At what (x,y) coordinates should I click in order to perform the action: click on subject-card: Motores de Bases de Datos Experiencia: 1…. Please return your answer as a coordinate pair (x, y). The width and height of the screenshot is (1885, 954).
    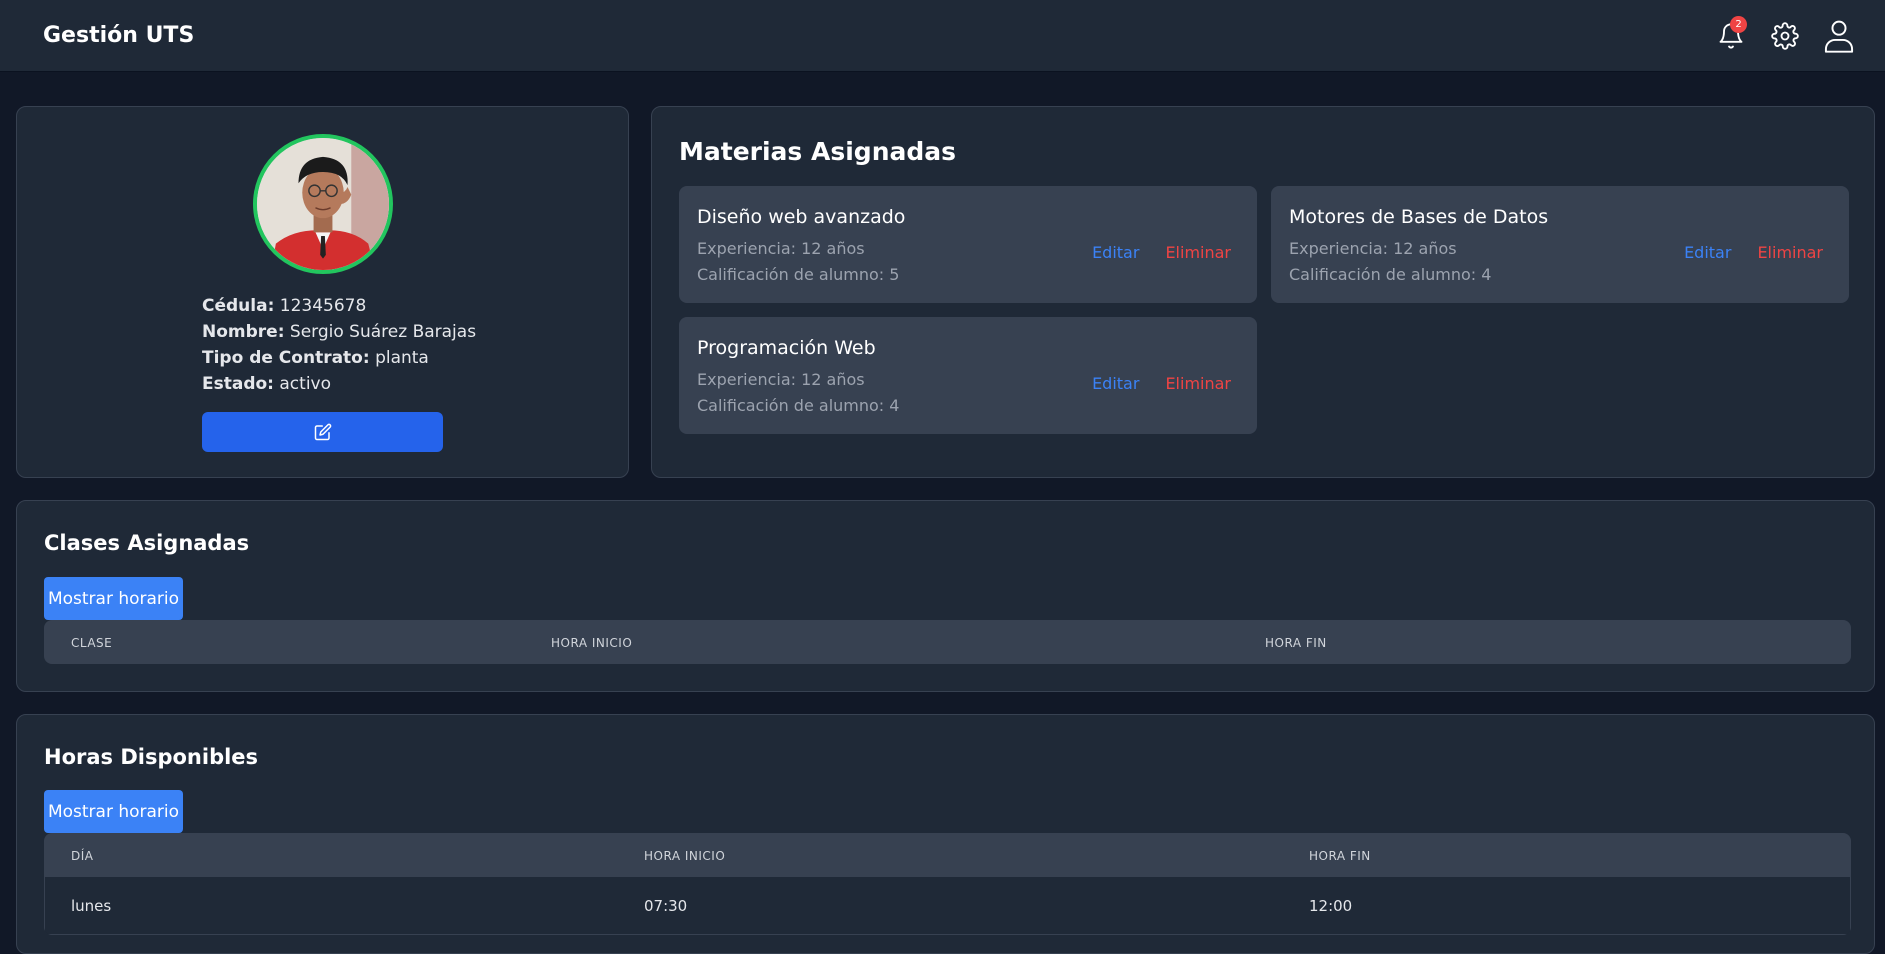
    Looking at the image, I should click on (1560, 244).